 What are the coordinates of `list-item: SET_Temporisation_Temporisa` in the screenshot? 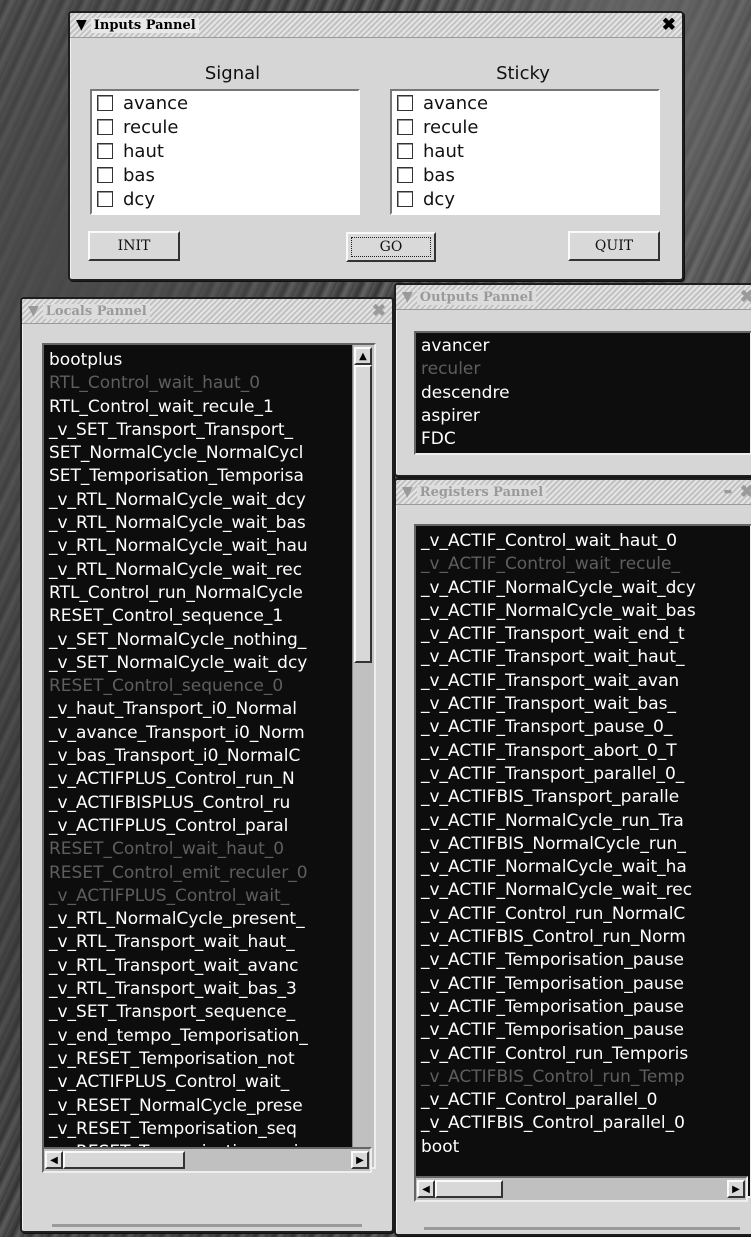 It's located at (209, 476).